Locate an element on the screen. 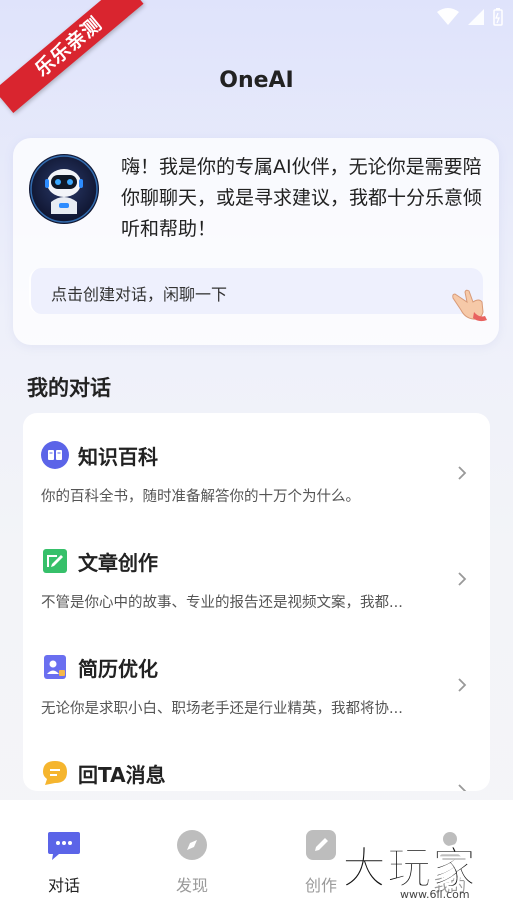  status-icons is located at coordinates (470, 17).